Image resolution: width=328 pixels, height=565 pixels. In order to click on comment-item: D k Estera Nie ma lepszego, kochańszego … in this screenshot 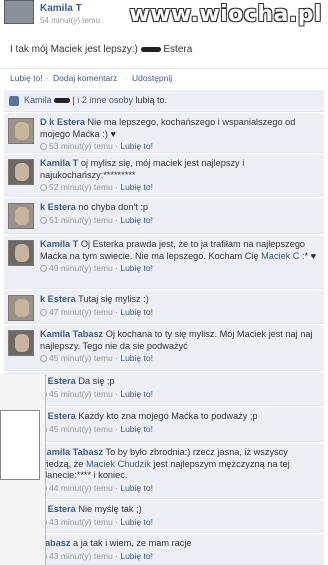, I will do `click(164, 133)`.